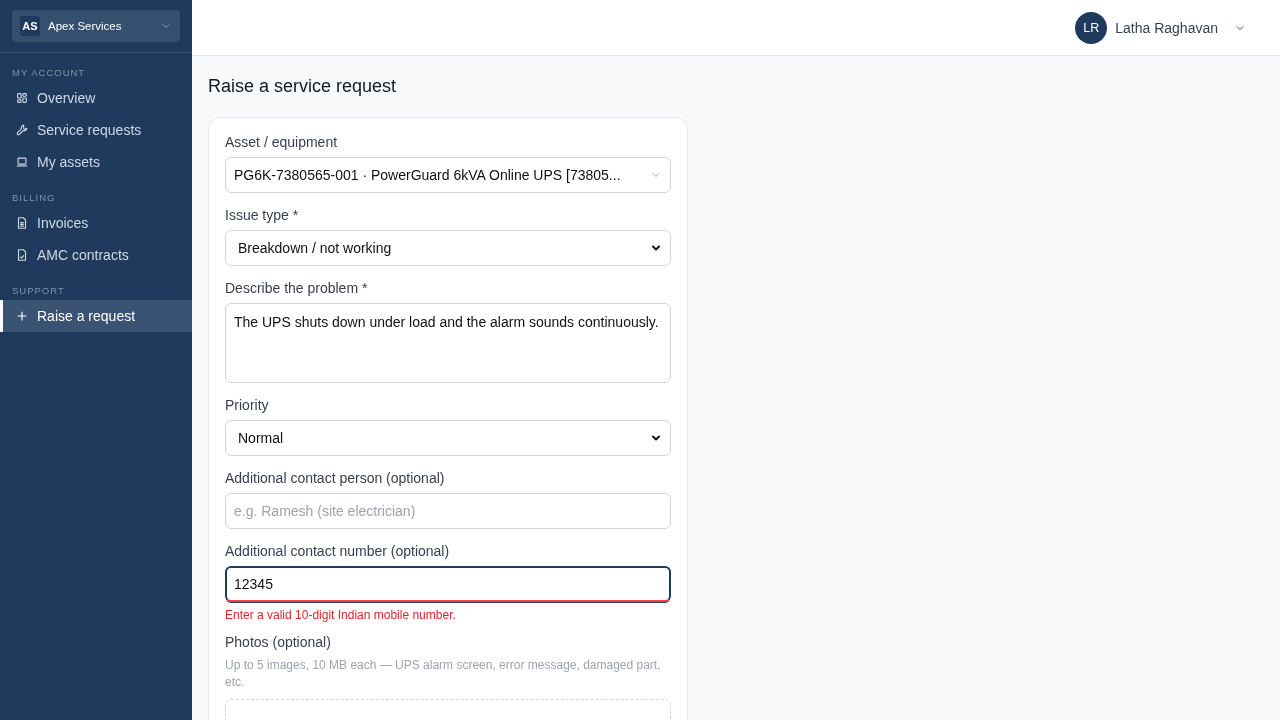 The height and width of the screenshot is (720, 1280). Describe the element at coordinates (1091, 27) in the screenshot. I see `user-avatar: LR` at that location.